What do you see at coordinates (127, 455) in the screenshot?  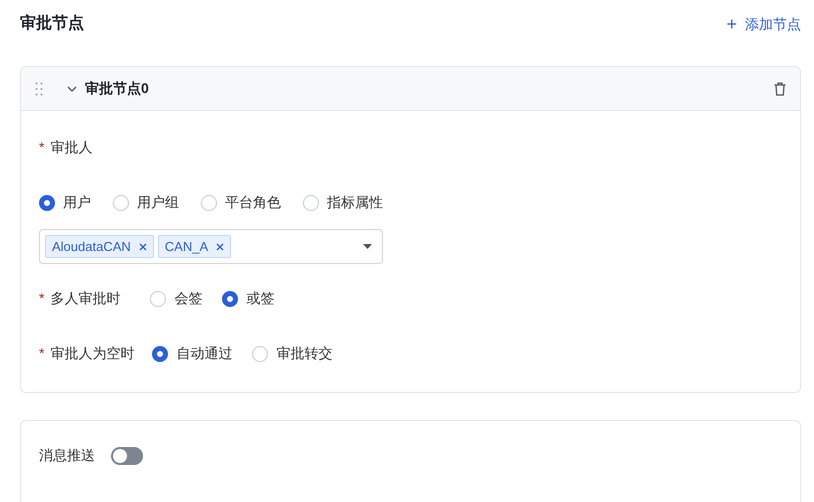 I see `toggle-switch` at bounding box center [127, 455].